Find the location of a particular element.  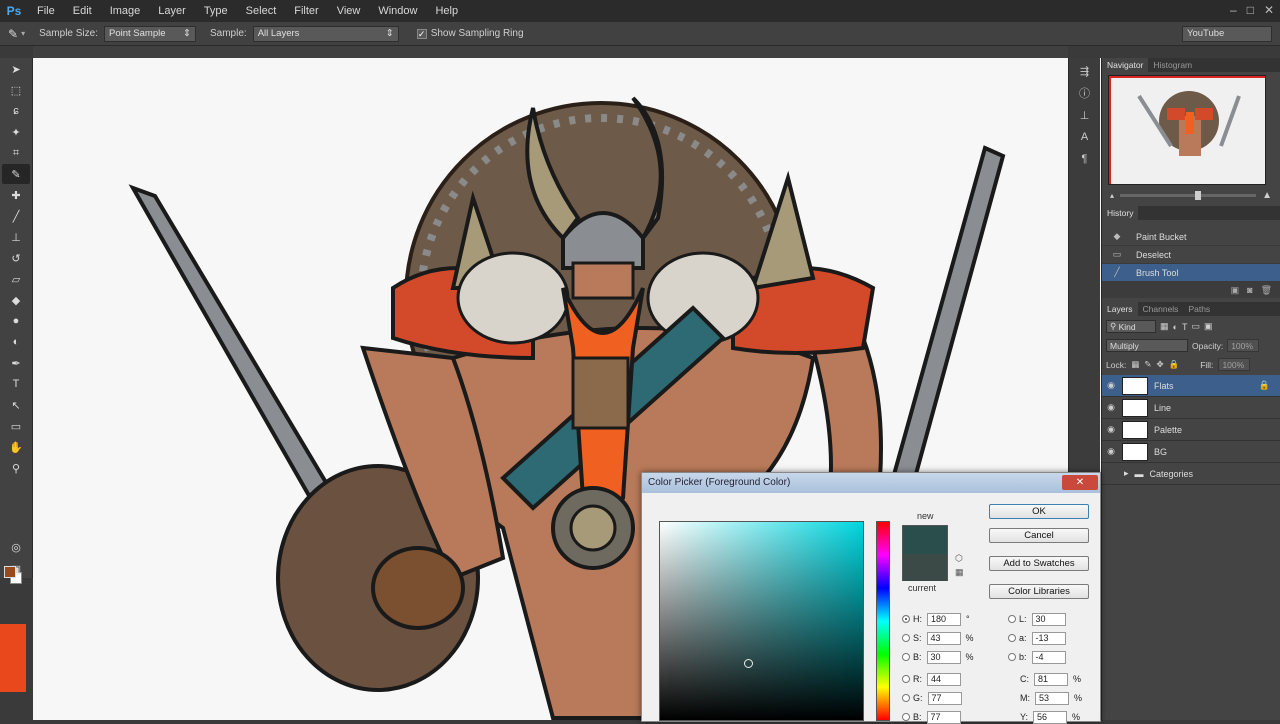

move-tool-icon: ➤ is located at coordinates (16, 69).